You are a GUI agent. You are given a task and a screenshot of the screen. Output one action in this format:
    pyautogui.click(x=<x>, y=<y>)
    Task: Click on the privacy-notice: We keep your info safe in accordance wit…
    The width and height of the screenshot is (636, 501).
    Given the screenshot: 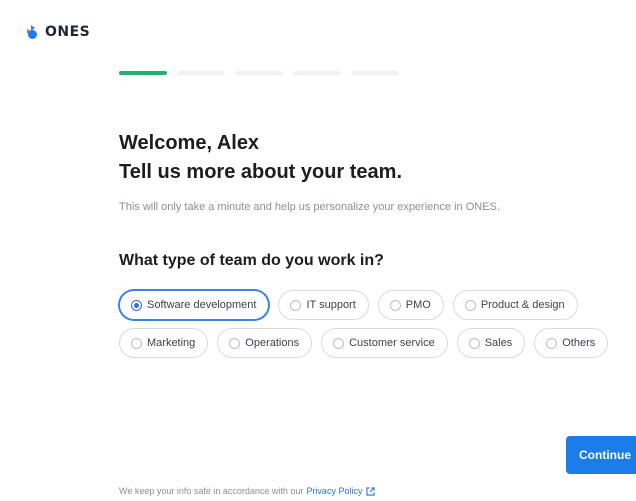 What is the action you would take?
    pyautogui.click(x=247, y=491)
    